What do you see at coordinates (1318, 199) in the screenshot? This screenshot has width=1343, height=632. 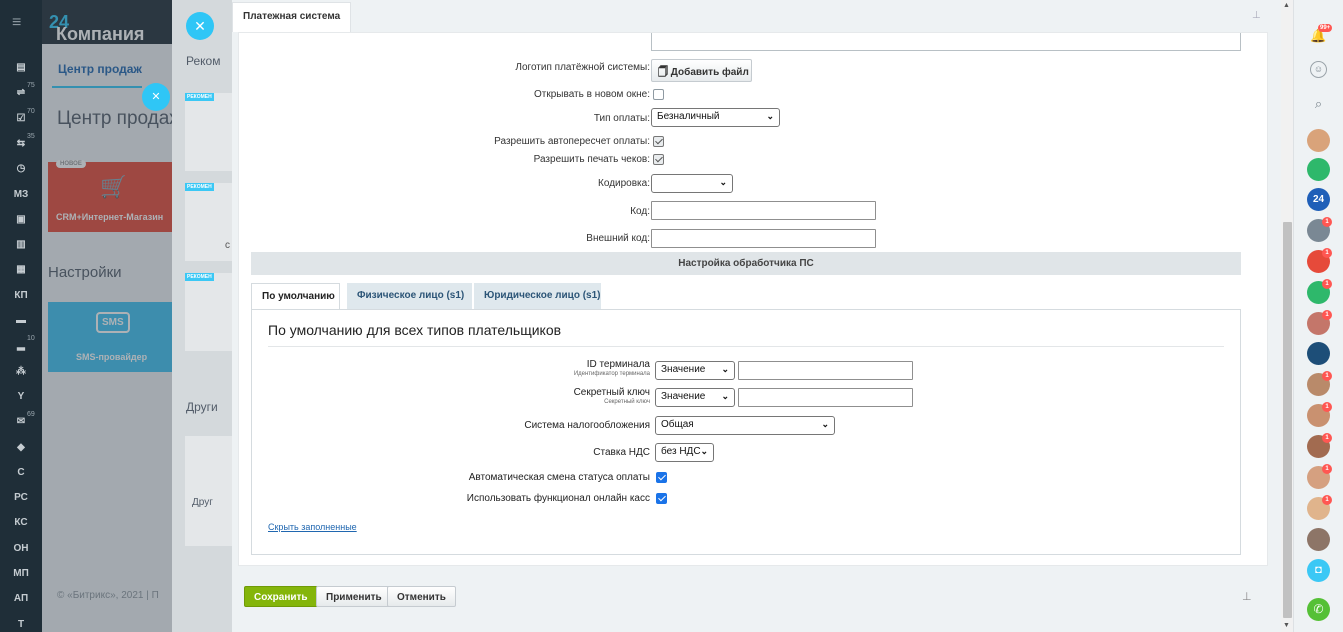 I see `avatar-24: 24` at bounding box center [1318, 199].